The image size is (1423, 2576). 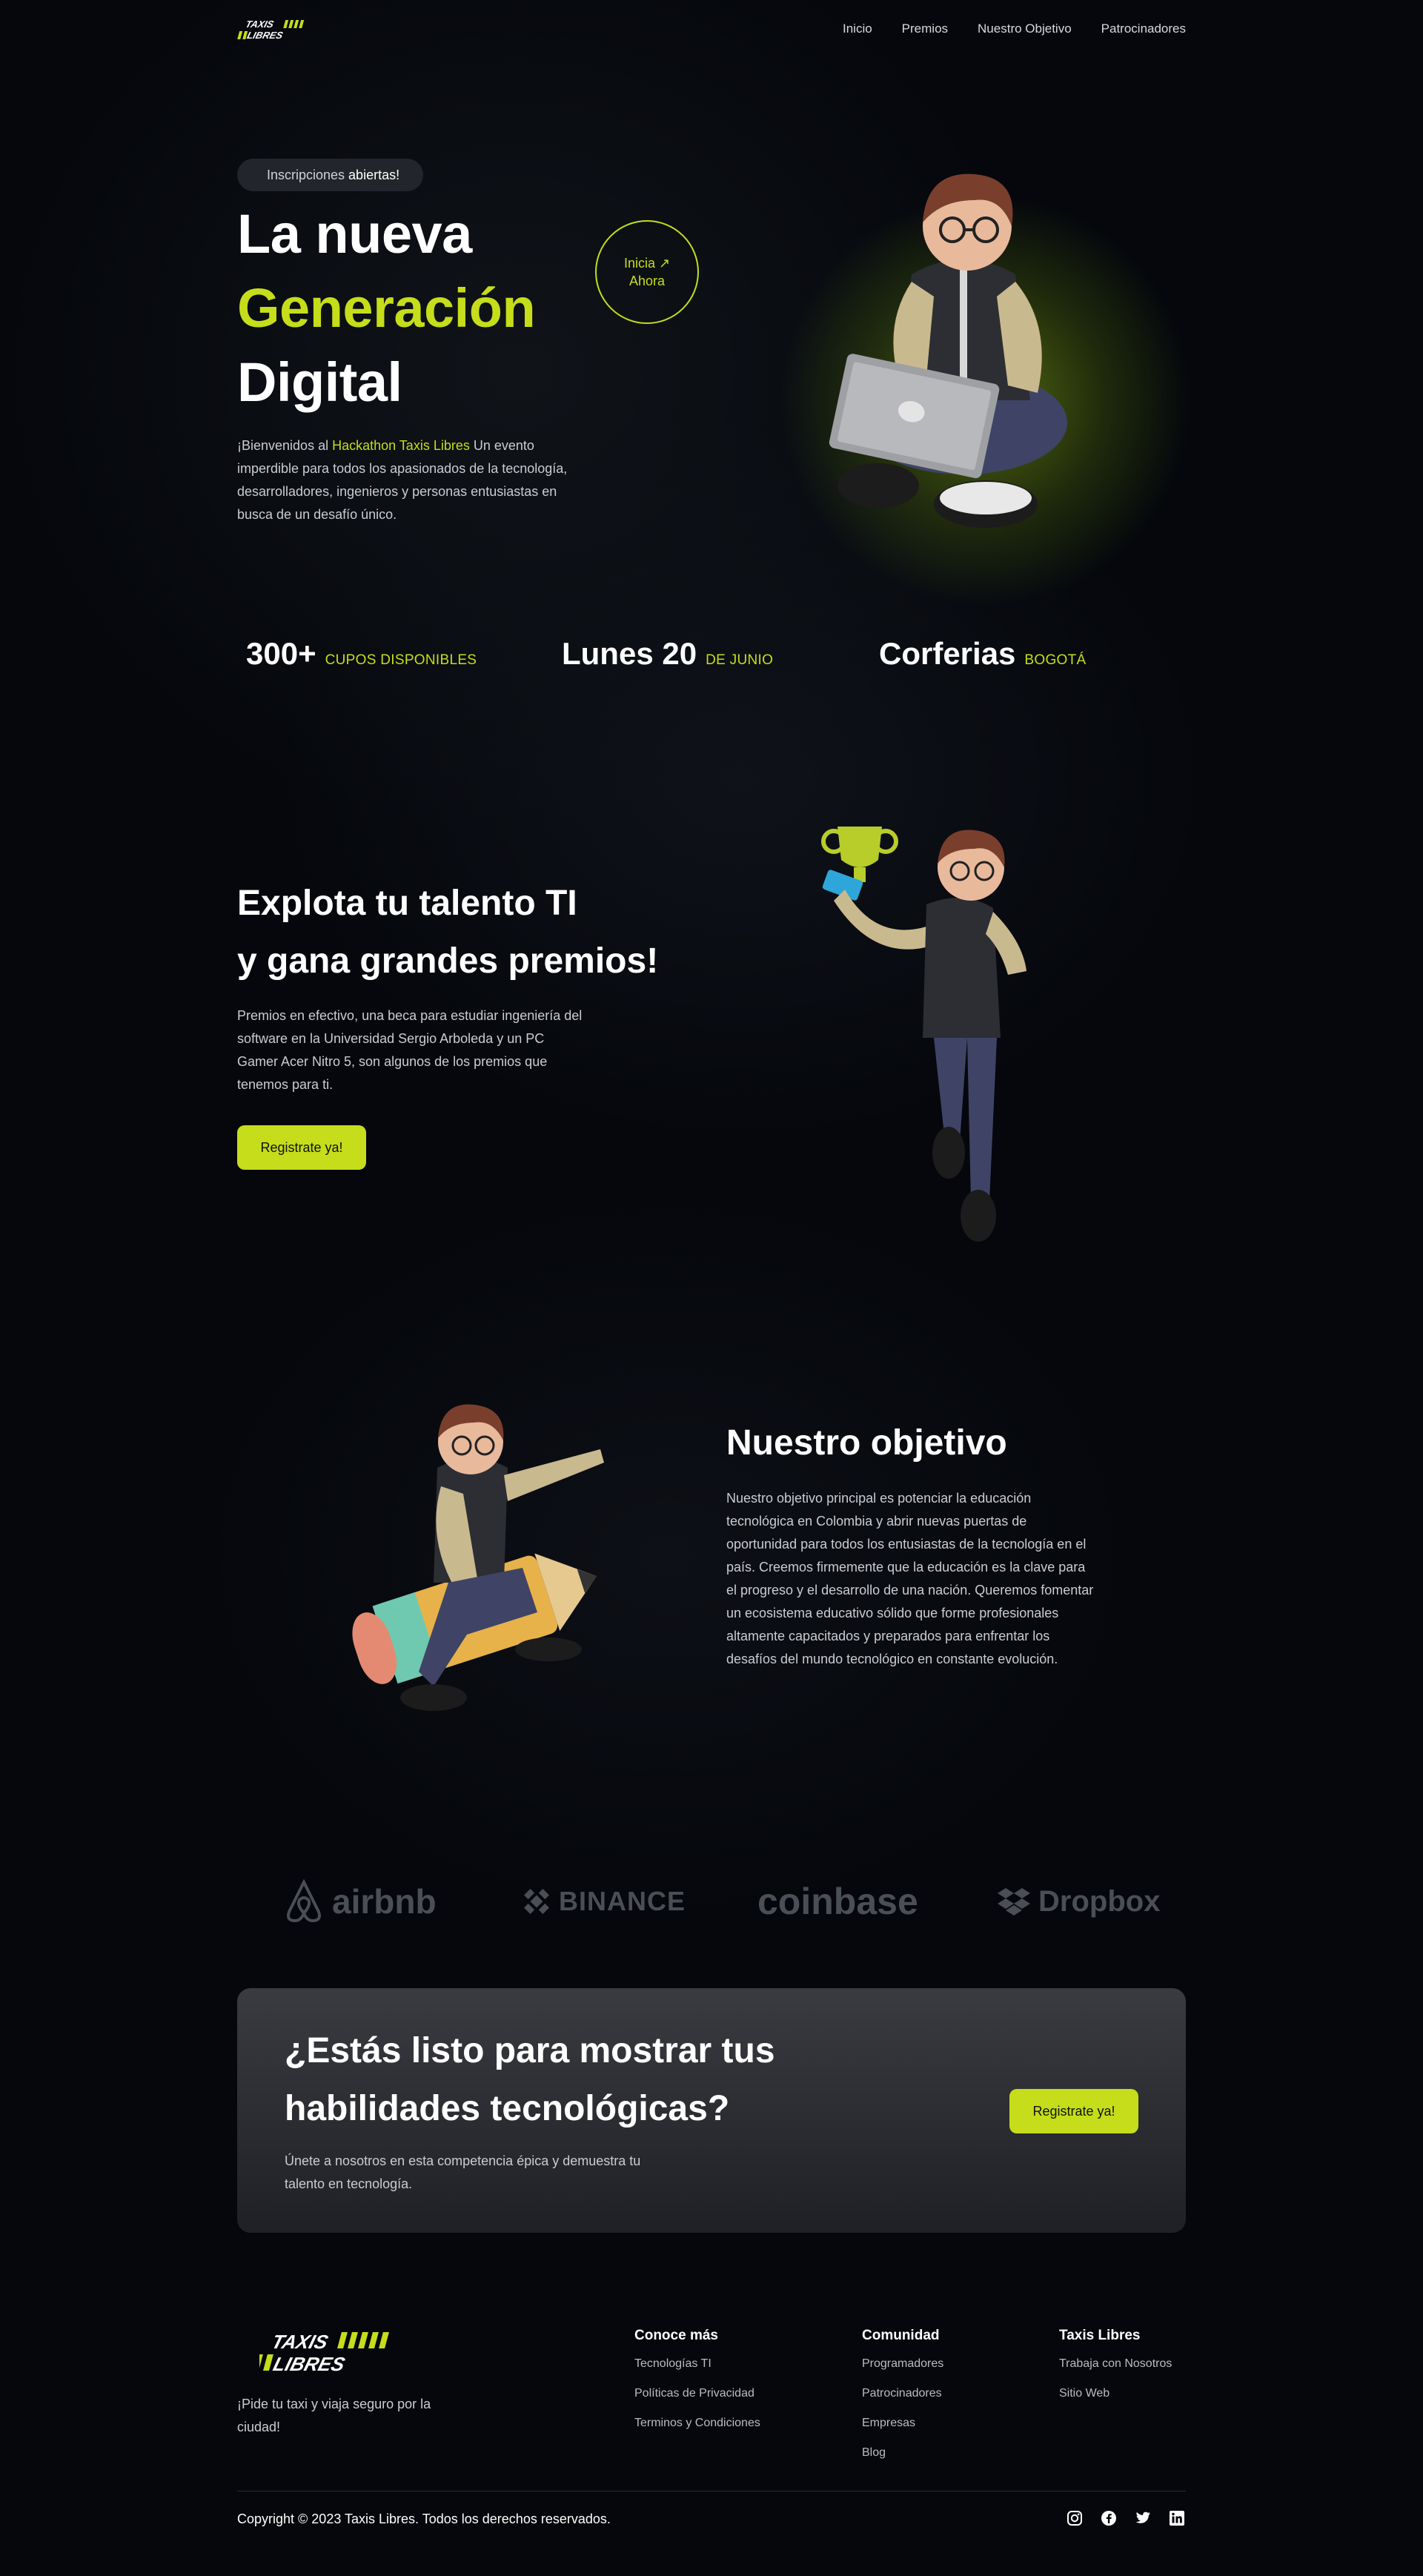 What do you see at coordinates (1109, 2518) in the screenshot?
I see `facebook-icon` at bounding box center [1109, 2518].